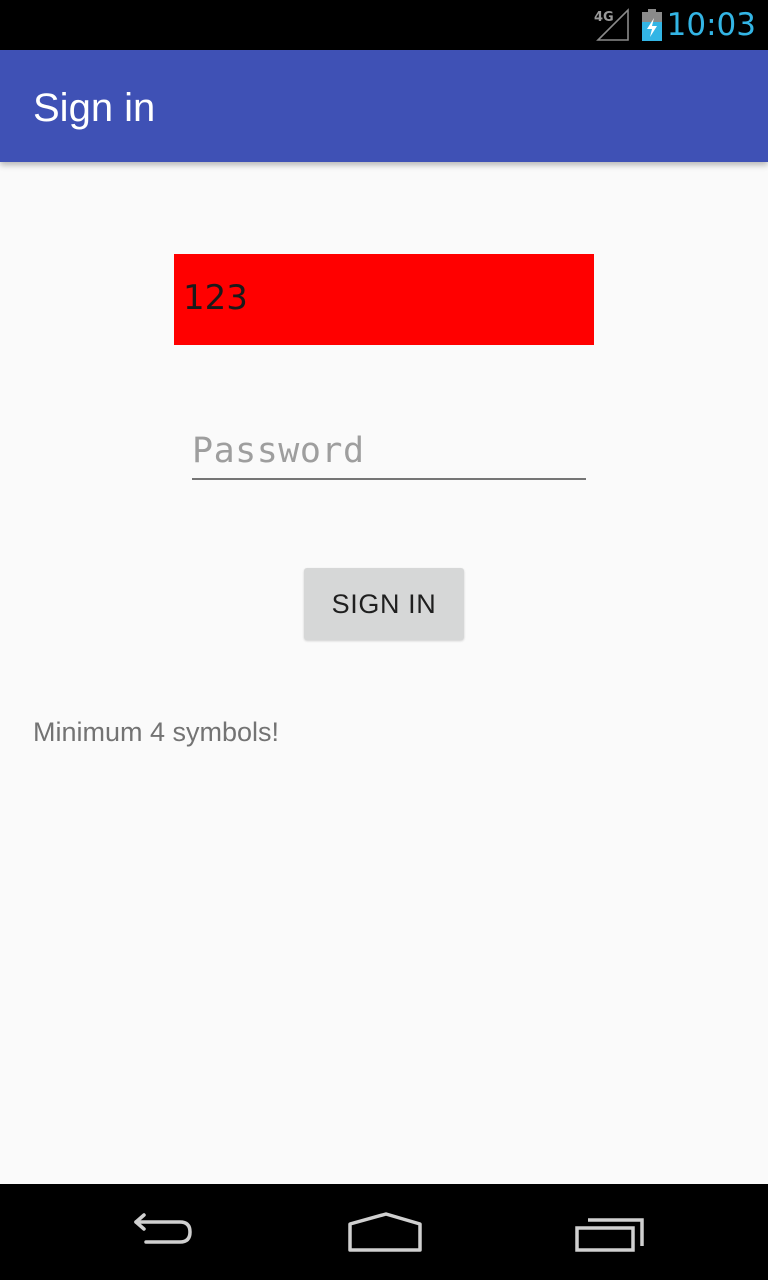 Image resolution: width=768 pixels, height=1280 pixels. Describe the element at coordinates (384, 106) in the screenshot. I see `app-bar: Sign in` at that location.